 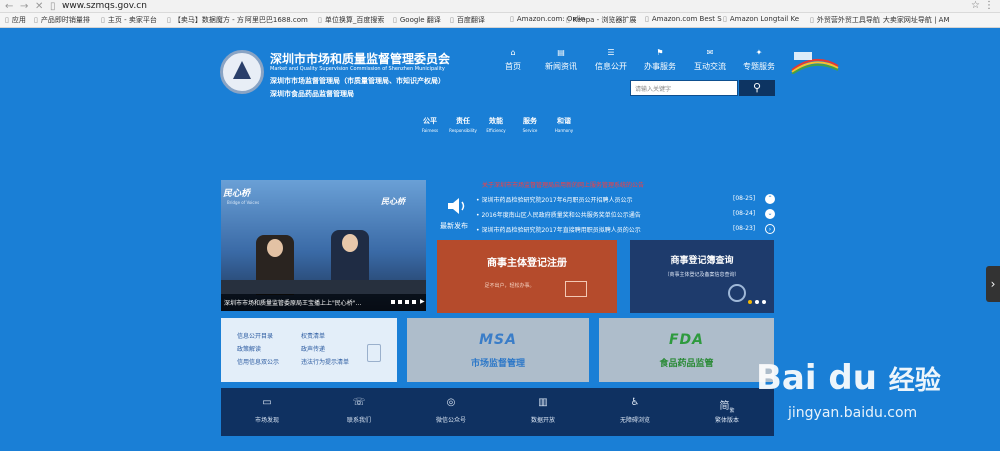 What do you see at coordinates (759, 66) in the screenshot?
I see `nav-label: 专题服务` at bounding box center [759, 66].